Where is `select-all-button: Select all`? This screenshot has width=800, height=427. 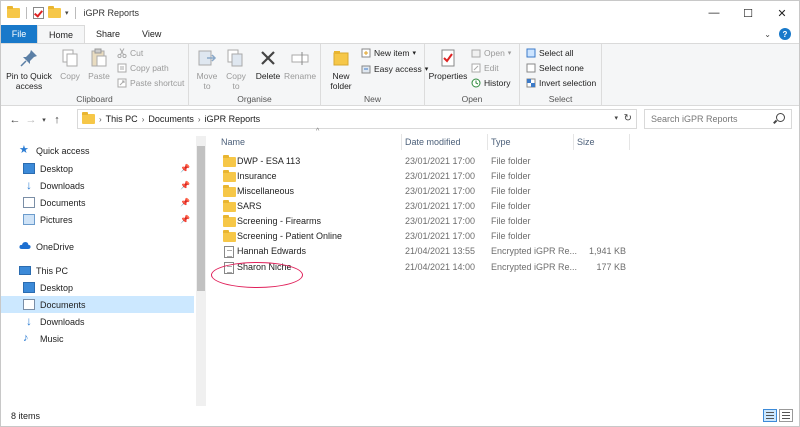 select-all-button: Select all is located at coordinates (550, 53).